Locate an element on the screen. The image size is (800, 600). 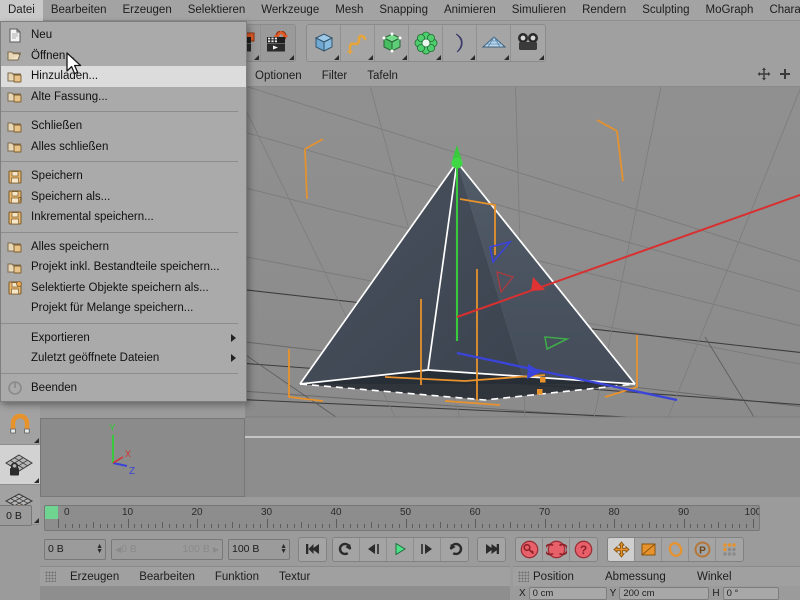
max-time-field: 100 B ▲ ▼ is located at coordinates (259, 549).